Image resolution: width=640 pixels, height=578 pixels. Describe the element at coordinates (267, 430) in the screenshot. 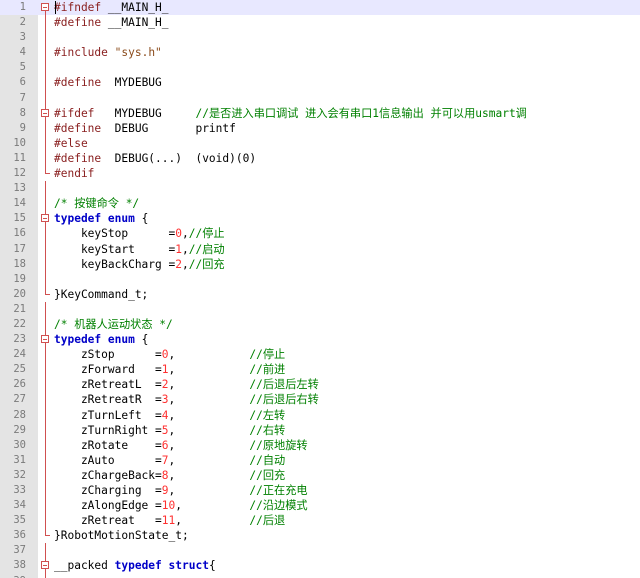

I see `code-token: //右转` at that location.